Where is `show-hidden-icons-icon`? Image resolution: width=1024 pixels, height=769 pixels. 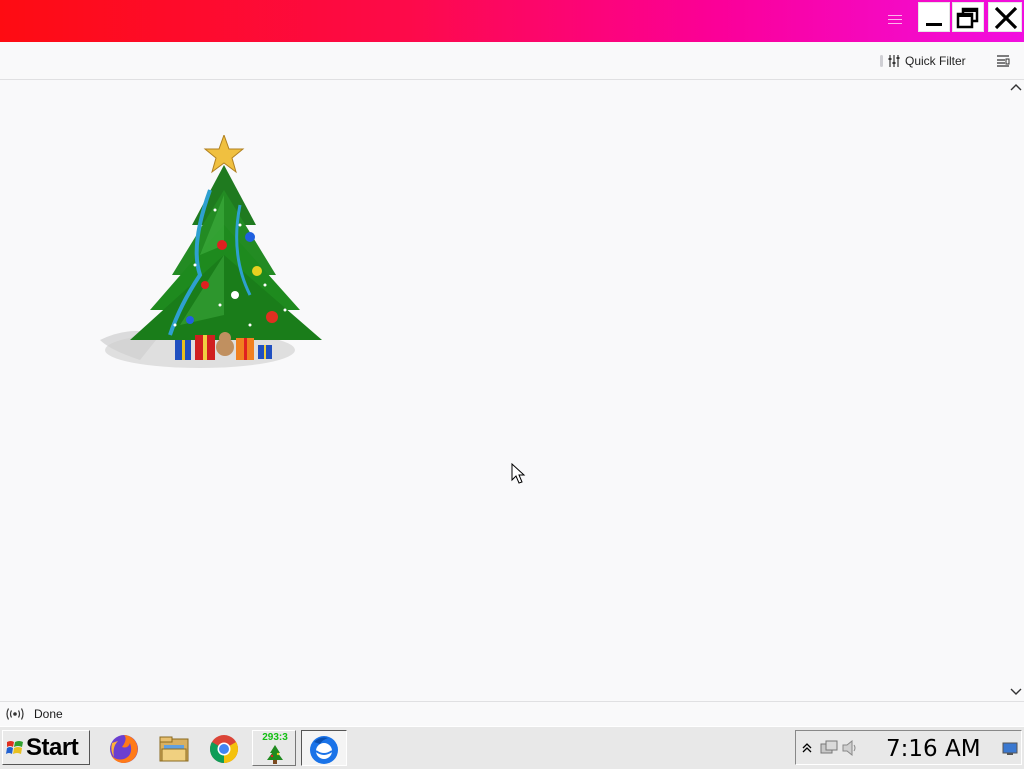
show-hidden-icons-icon is located at coordinates (807, 748).